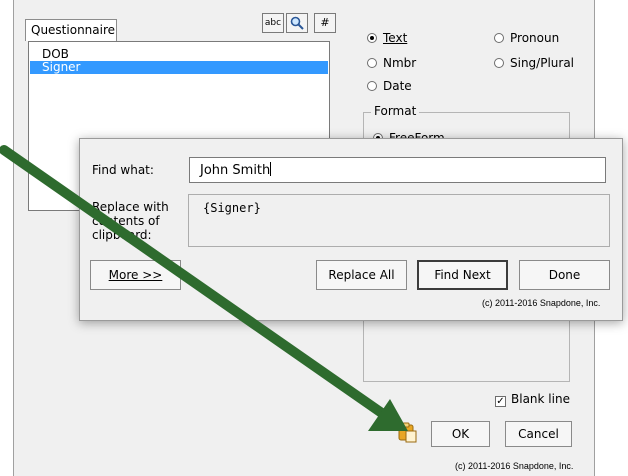 The image size is (628, 476). What do you see at coordinates (399, 220) in the screenshot?
I see `replace-value-box: {Signer}` at bounding box center [399, 220].